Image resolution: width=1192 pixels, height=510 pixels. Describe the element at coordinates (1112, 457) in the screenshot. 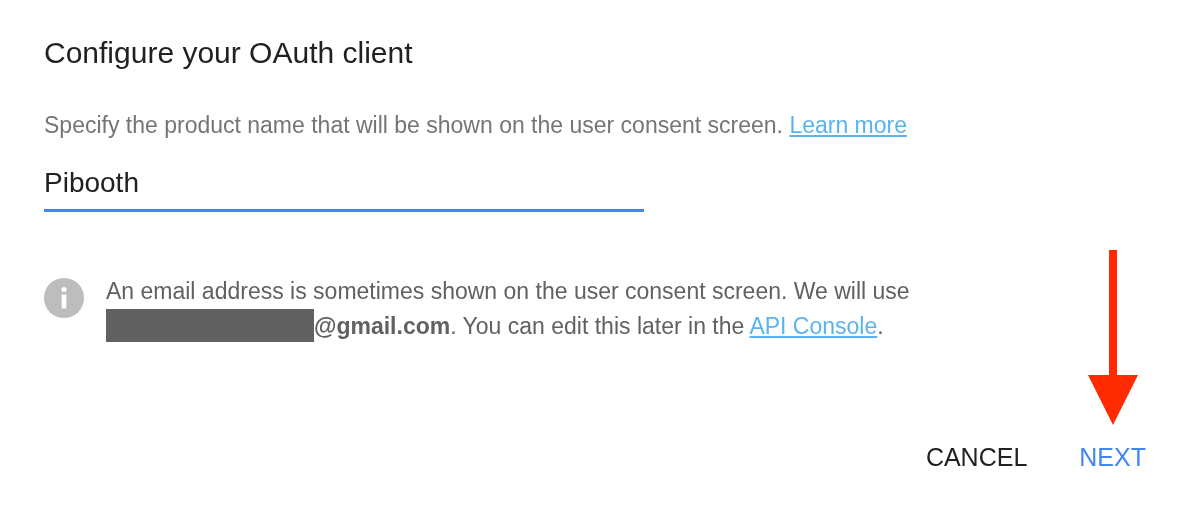

I see `next-button: NEXT` at that location.